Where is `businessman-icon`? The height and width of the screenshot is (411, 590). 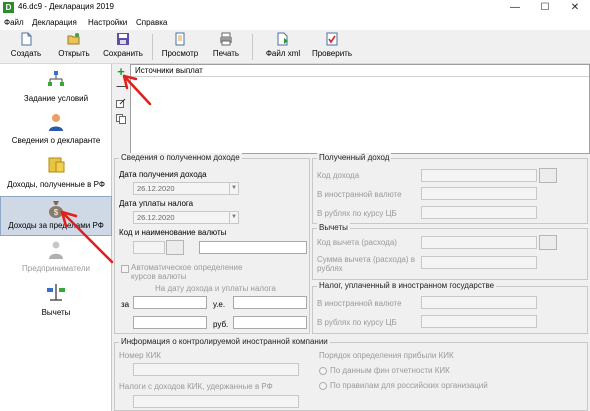
businessman-icon is located at coordinates (56, 250).